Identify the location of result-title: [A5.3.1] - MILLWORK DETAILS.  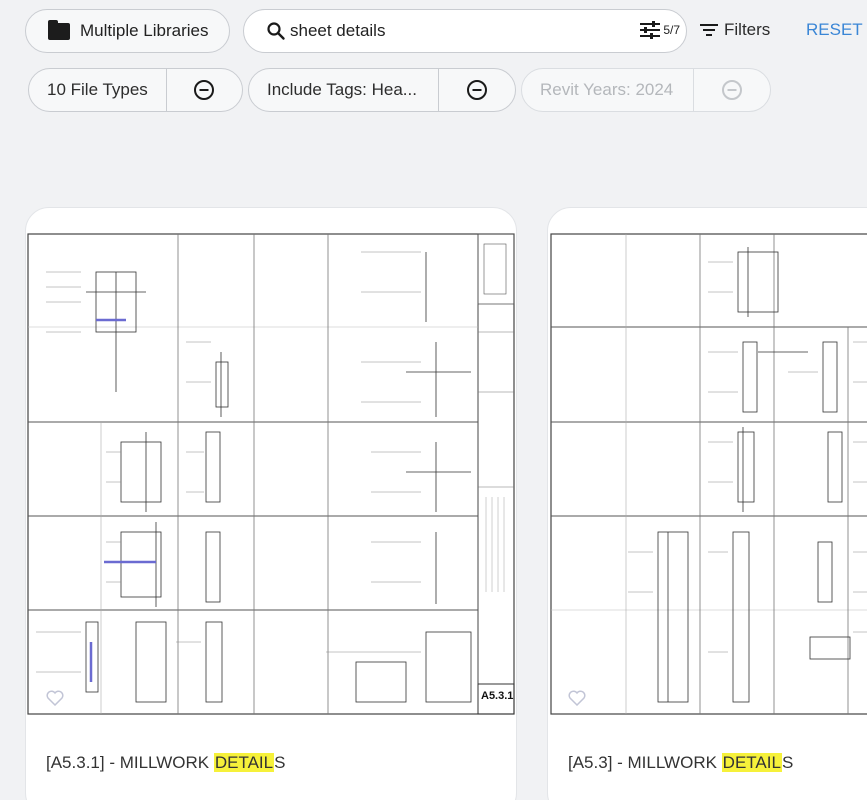
(165, 763).